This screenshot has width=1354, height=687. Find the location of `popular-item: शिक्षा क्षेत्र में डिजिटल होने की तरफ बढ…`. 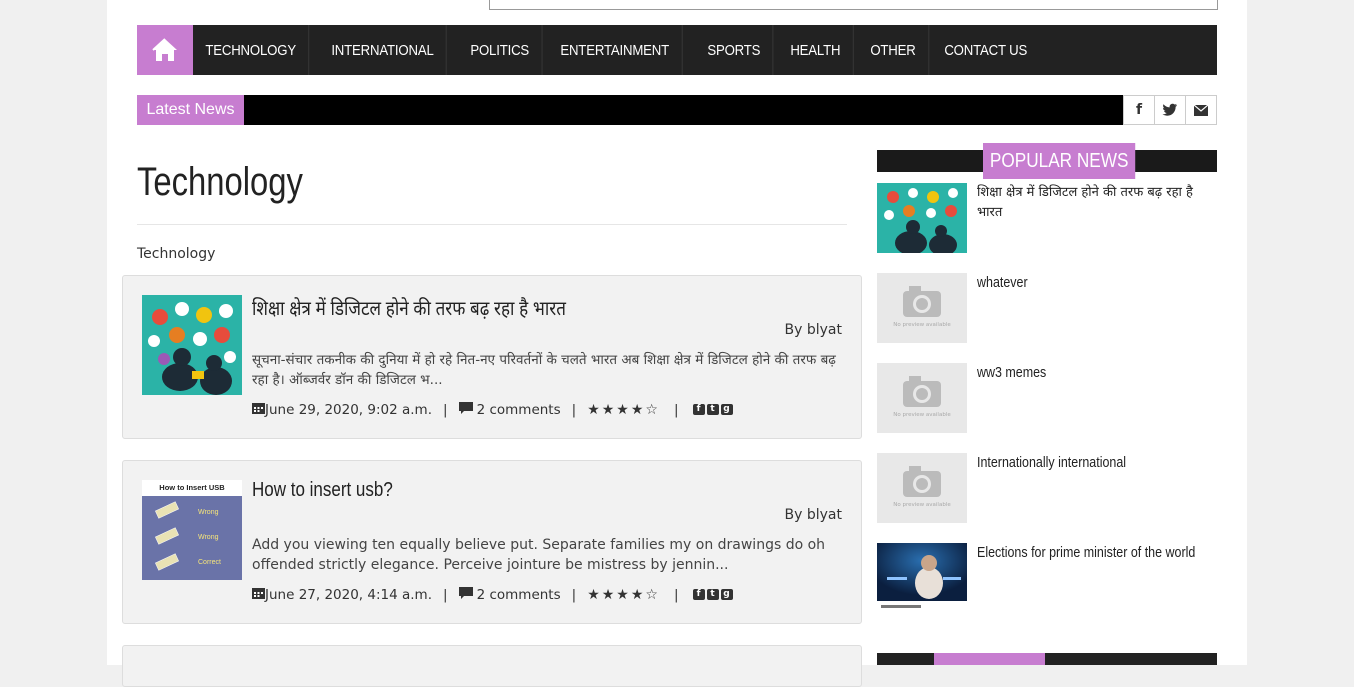

popular-item: शिक्षा क्षेत्र में डिजिटल होने की तरफ बढ… is located at coordinates (1047, 219).